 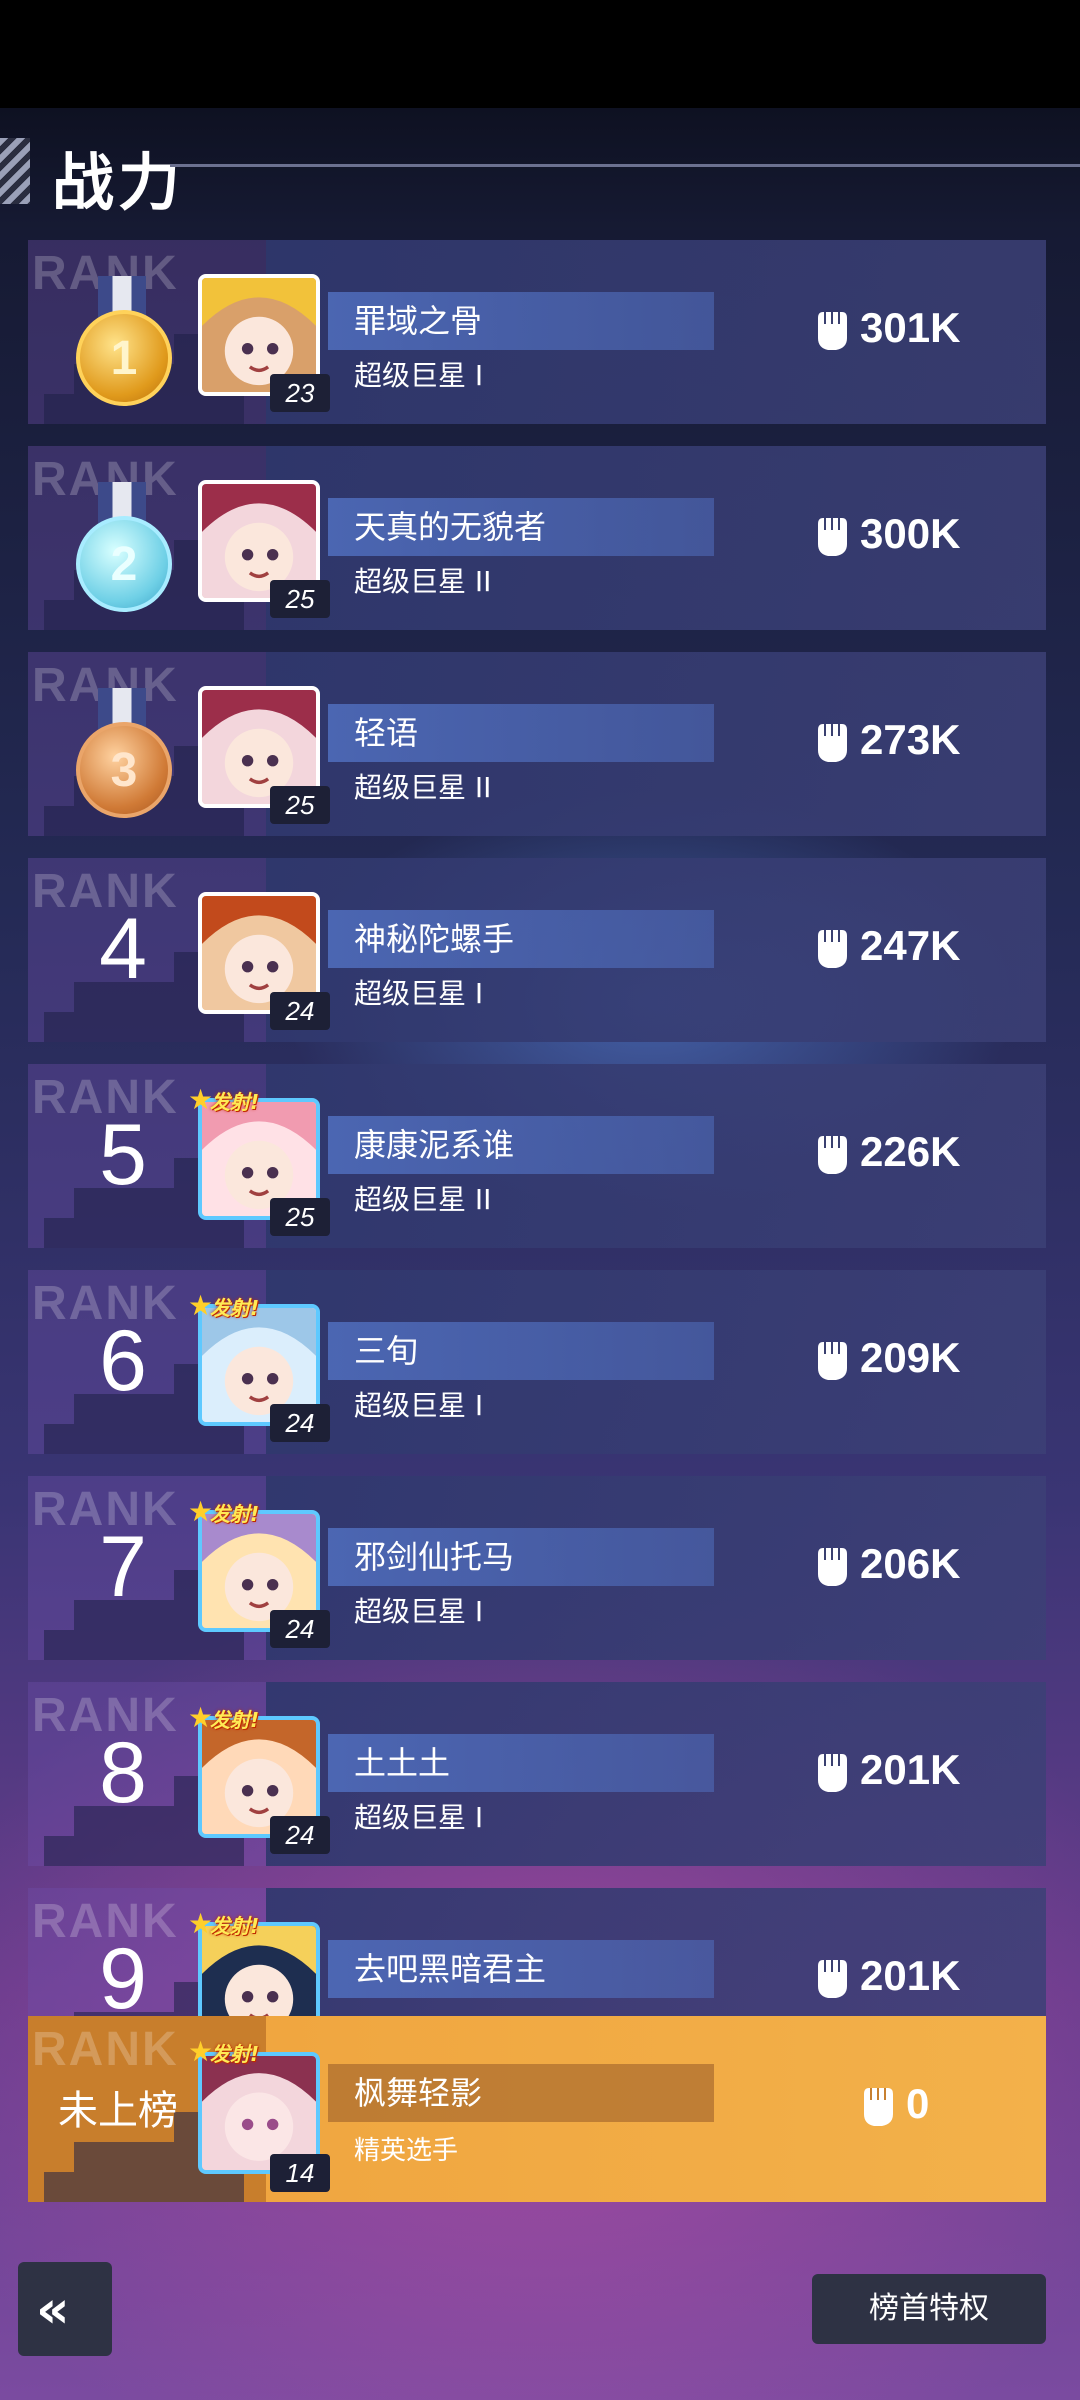 What do you see at coordinates (540, 170) in the screenshot?
I see `page-header: 战力` at bounding box center [540, 170].